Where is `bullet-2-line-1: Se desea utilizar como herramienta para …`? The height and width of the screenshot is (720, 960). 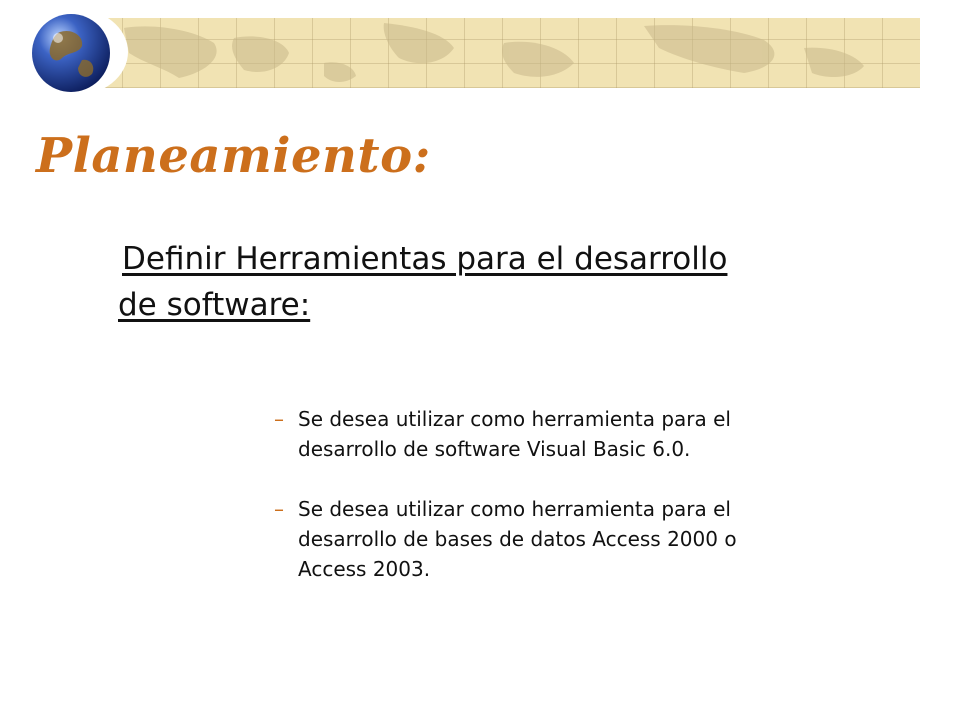
bullet-2-line-1: Se desea utilizar como herramienta para … is located at coordinates (514, 509).